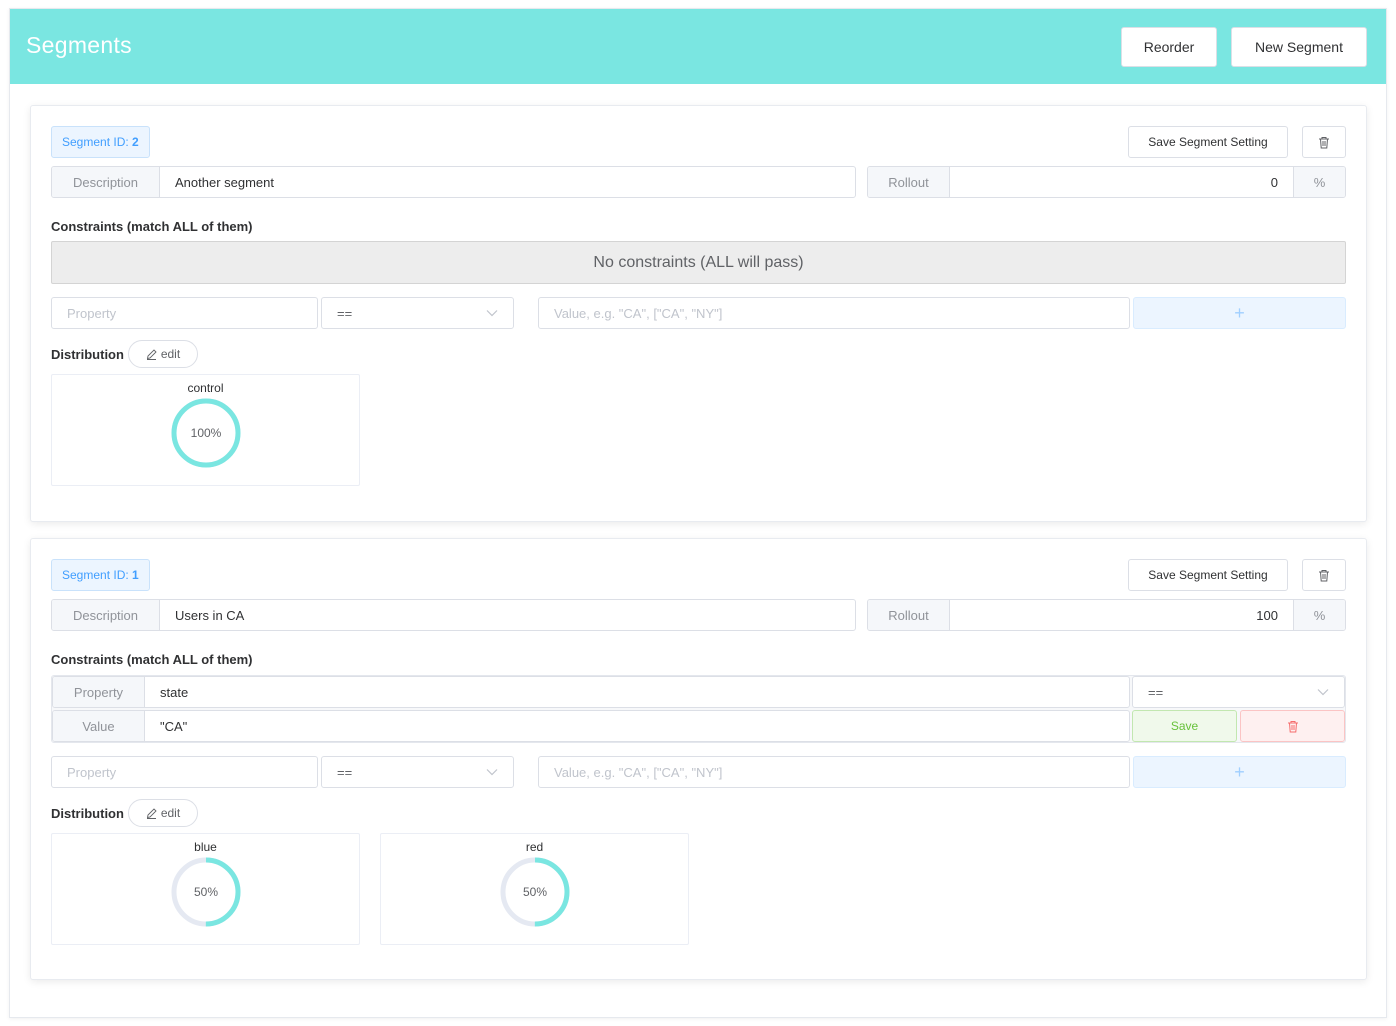 This screenshot has width=1396, height=1026. I want to click on rollout-field: Rollout 100 %, so click(1106, 615).